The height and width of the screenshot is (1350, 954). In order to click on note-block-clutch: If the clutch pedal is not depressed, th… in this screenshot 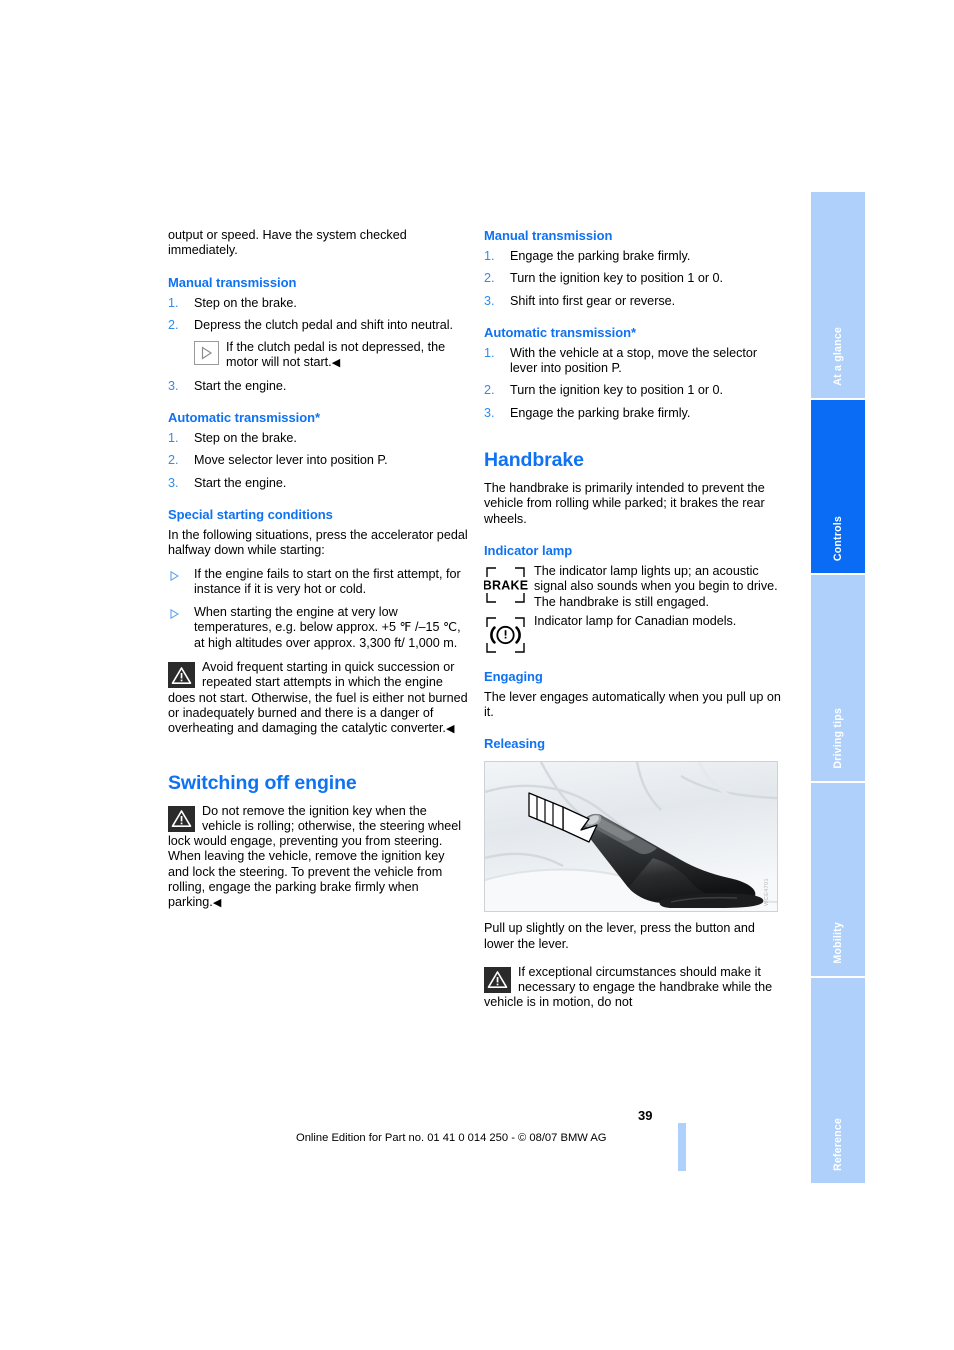, I will do `click(331, 356)`.